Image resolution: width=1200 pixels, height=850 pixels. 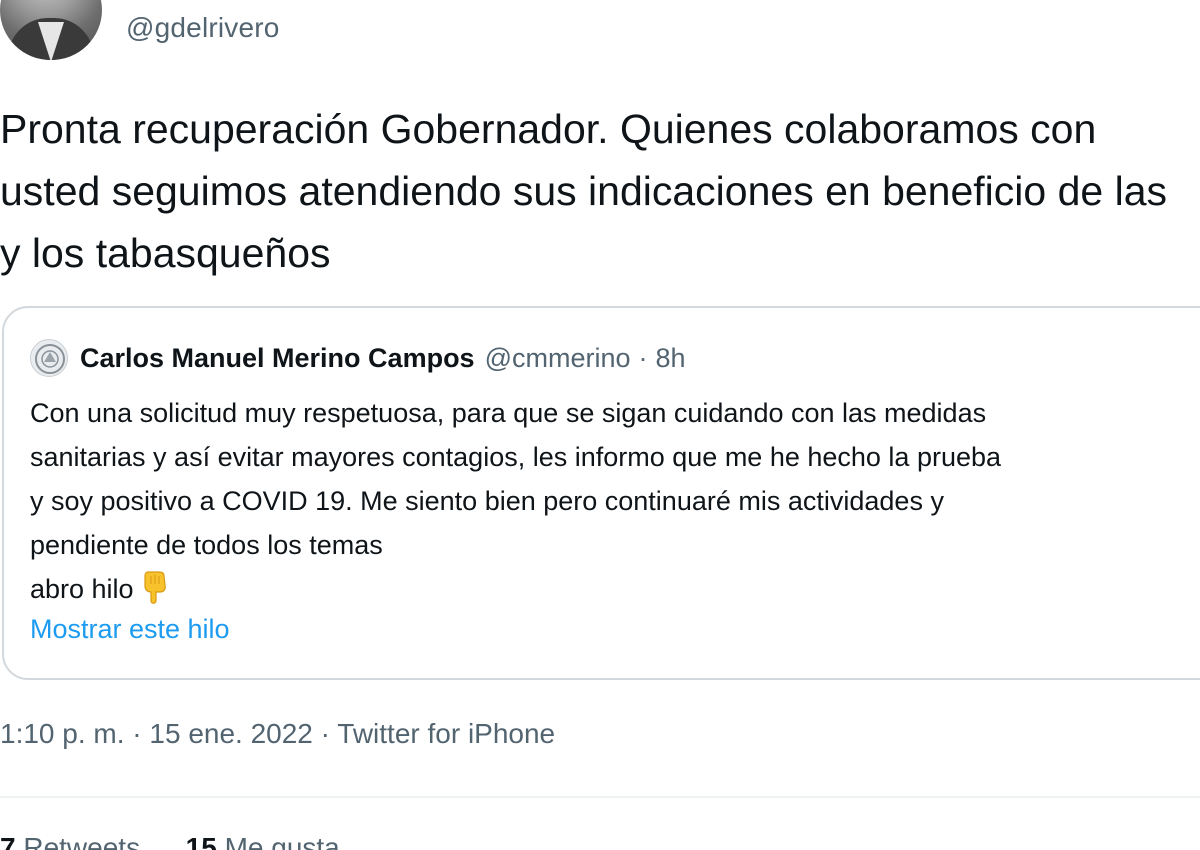 What do you see at coordinates (203, 28) in the screenshot?
I see `author-handle: @gdelrivero` at bounding box center [203, 28].